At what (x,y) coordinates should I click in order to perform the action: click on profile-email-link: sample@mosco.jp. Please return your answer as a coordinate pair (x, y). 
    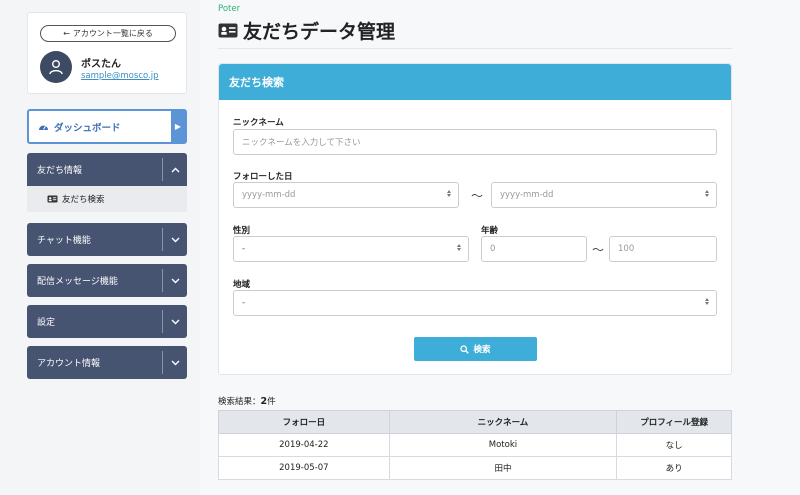
    Looking at the image, I should click on (120, 76).